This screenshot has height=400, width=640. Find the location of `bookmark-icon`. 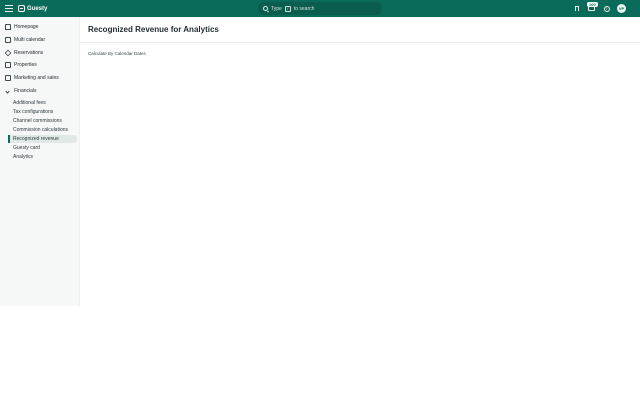

bookmark-icon is located at coordinates (576, 8).